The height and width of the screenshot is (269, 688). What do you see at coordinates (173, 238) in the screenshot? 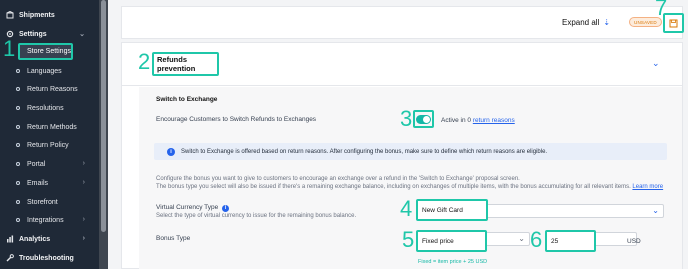
I see `bonus-type-label: Bonus Type` at bounding box center [173, 238].